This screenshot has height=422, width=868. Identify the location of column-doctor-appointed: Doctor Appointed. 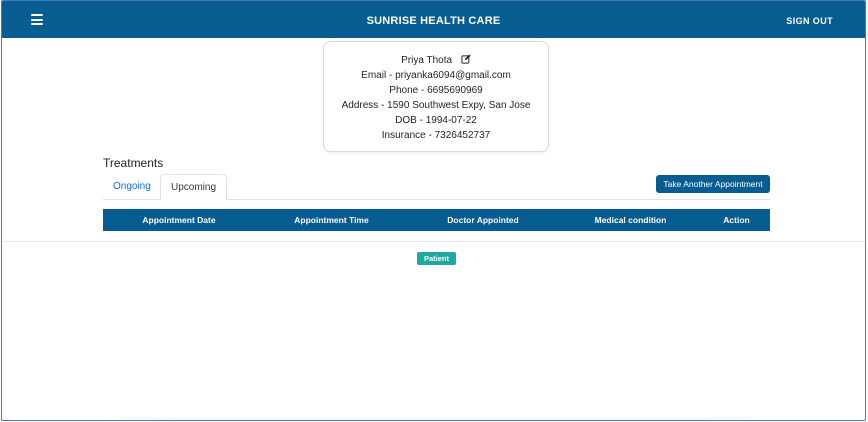
(483, 220).